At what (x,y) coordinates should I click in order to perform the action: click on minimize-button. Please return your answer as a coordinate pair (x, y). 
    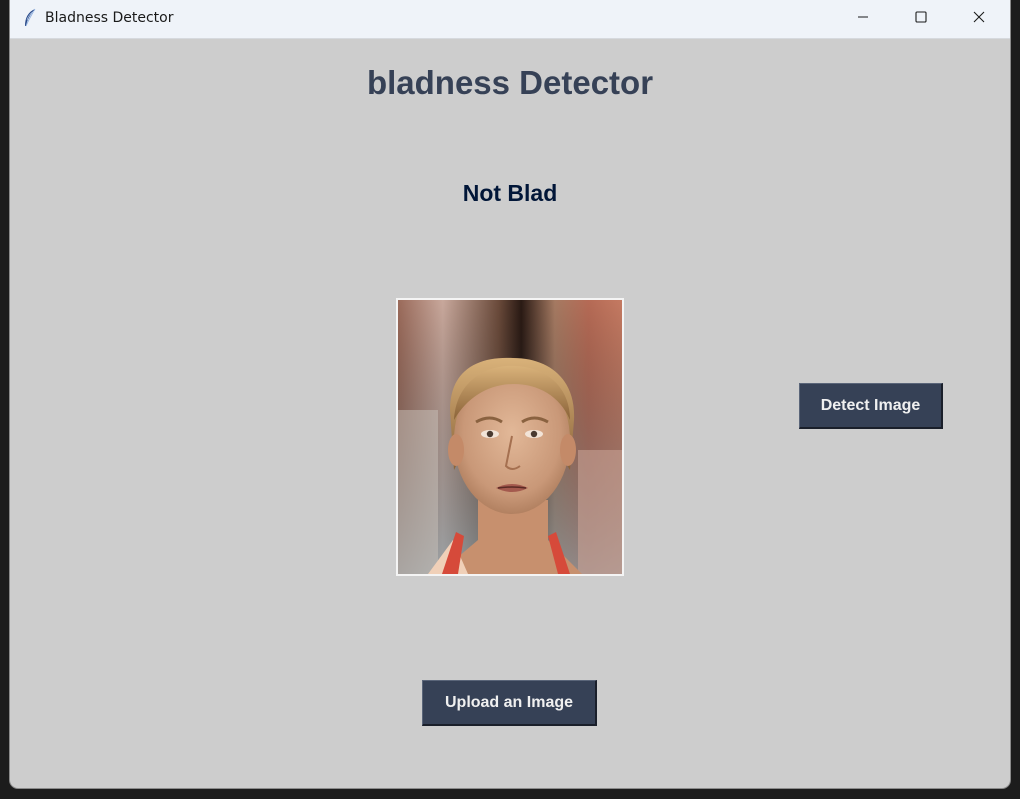
    Looking at the image, I should click on (863, 19).